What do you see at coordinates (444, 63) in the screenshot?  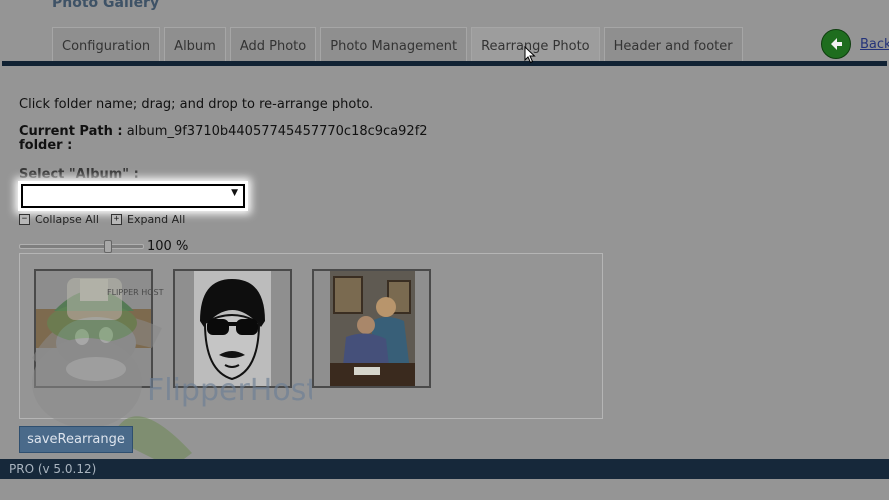 I see `tab-bar-underline` at bounding box center [444, 63].